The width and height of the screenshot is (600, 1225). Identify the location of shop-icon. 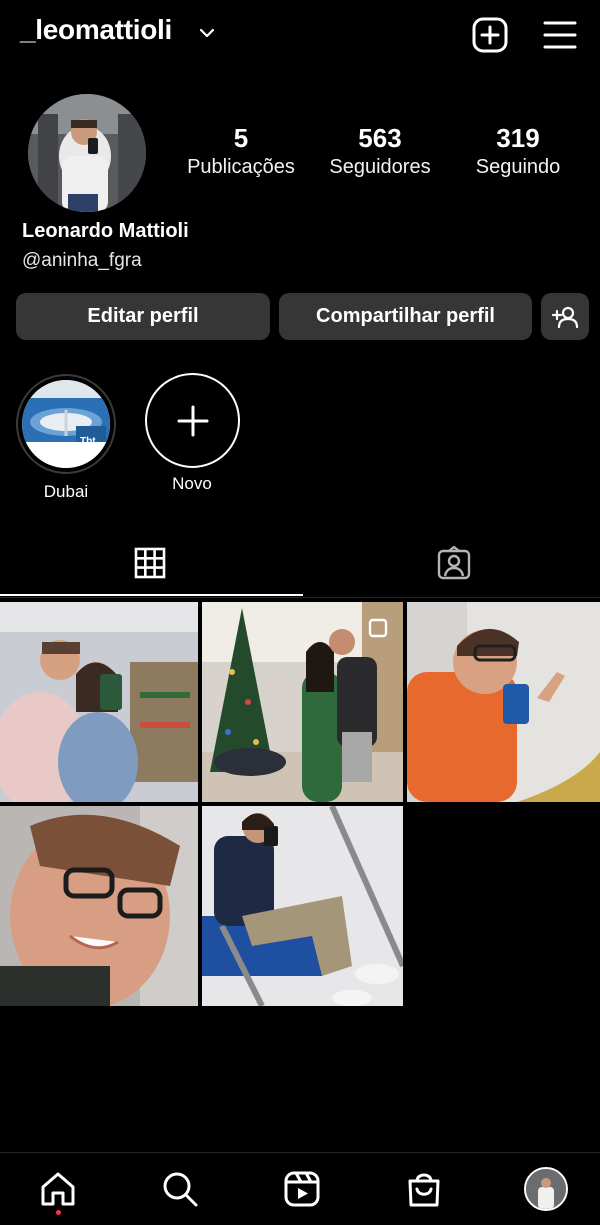
(424, 1189).